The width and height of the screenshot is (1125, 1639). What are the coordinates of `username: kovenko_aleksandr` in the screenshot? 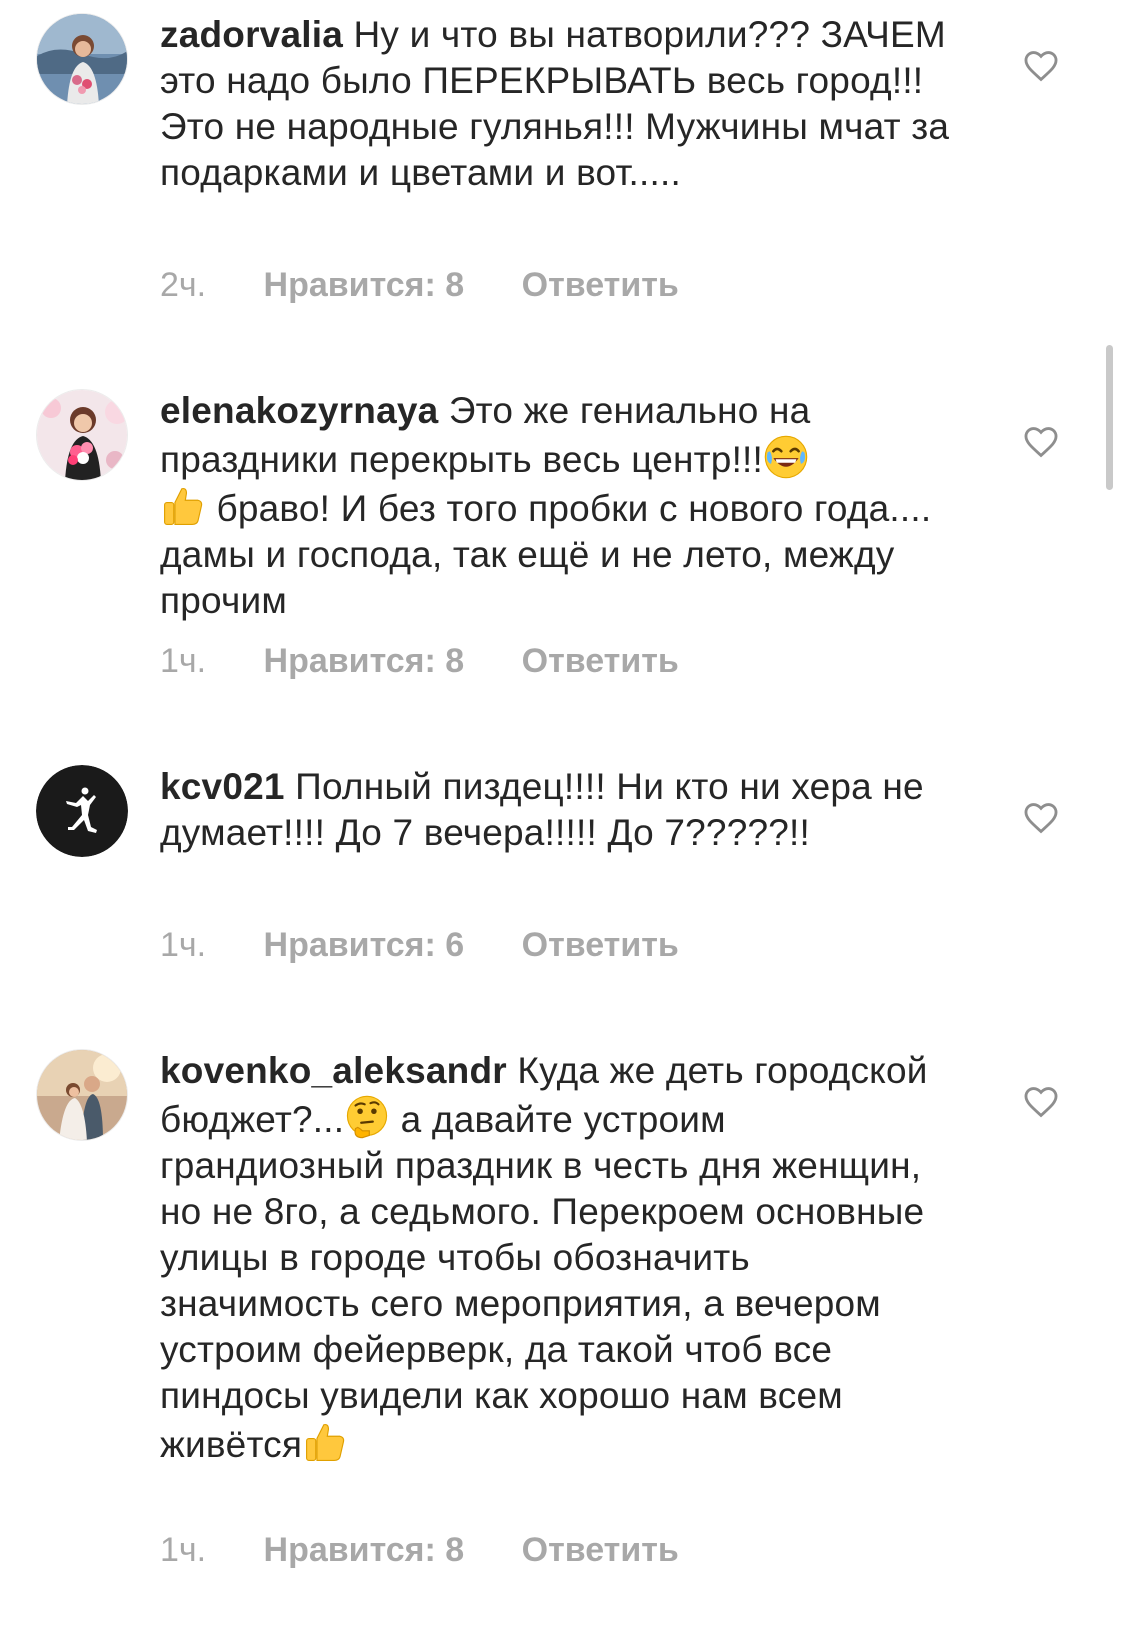 It's located at (333, 1070).